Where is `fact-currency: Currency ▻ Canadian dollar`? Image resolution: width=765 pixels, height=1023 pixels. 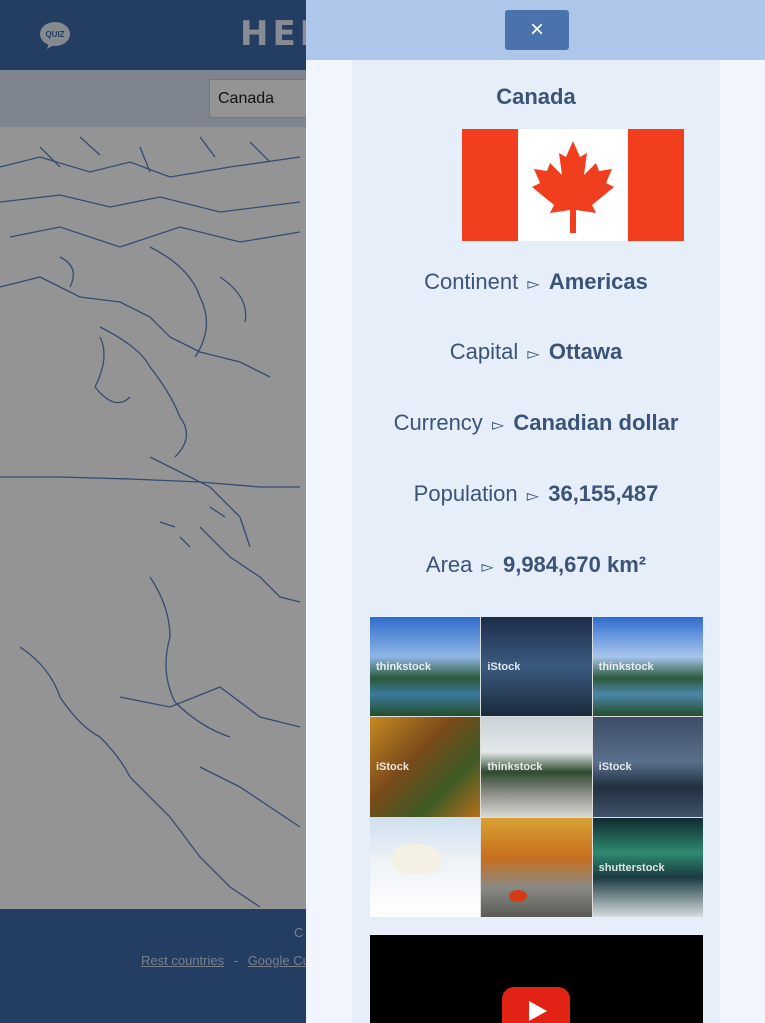
fact-currency: Currency ▻ Canadian dollar is located at coordinates (536, 423).